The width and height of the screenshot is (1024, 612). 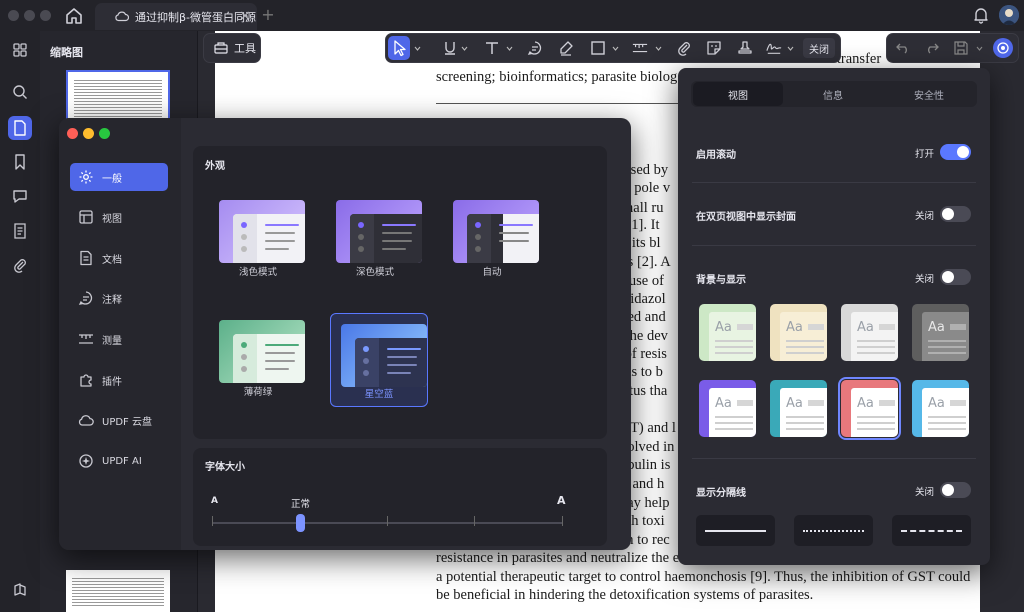 What do you see at coordinates (20, 162) in the screenshot?
I see `nav-bookmark-button` at bounding box center [20, 162].